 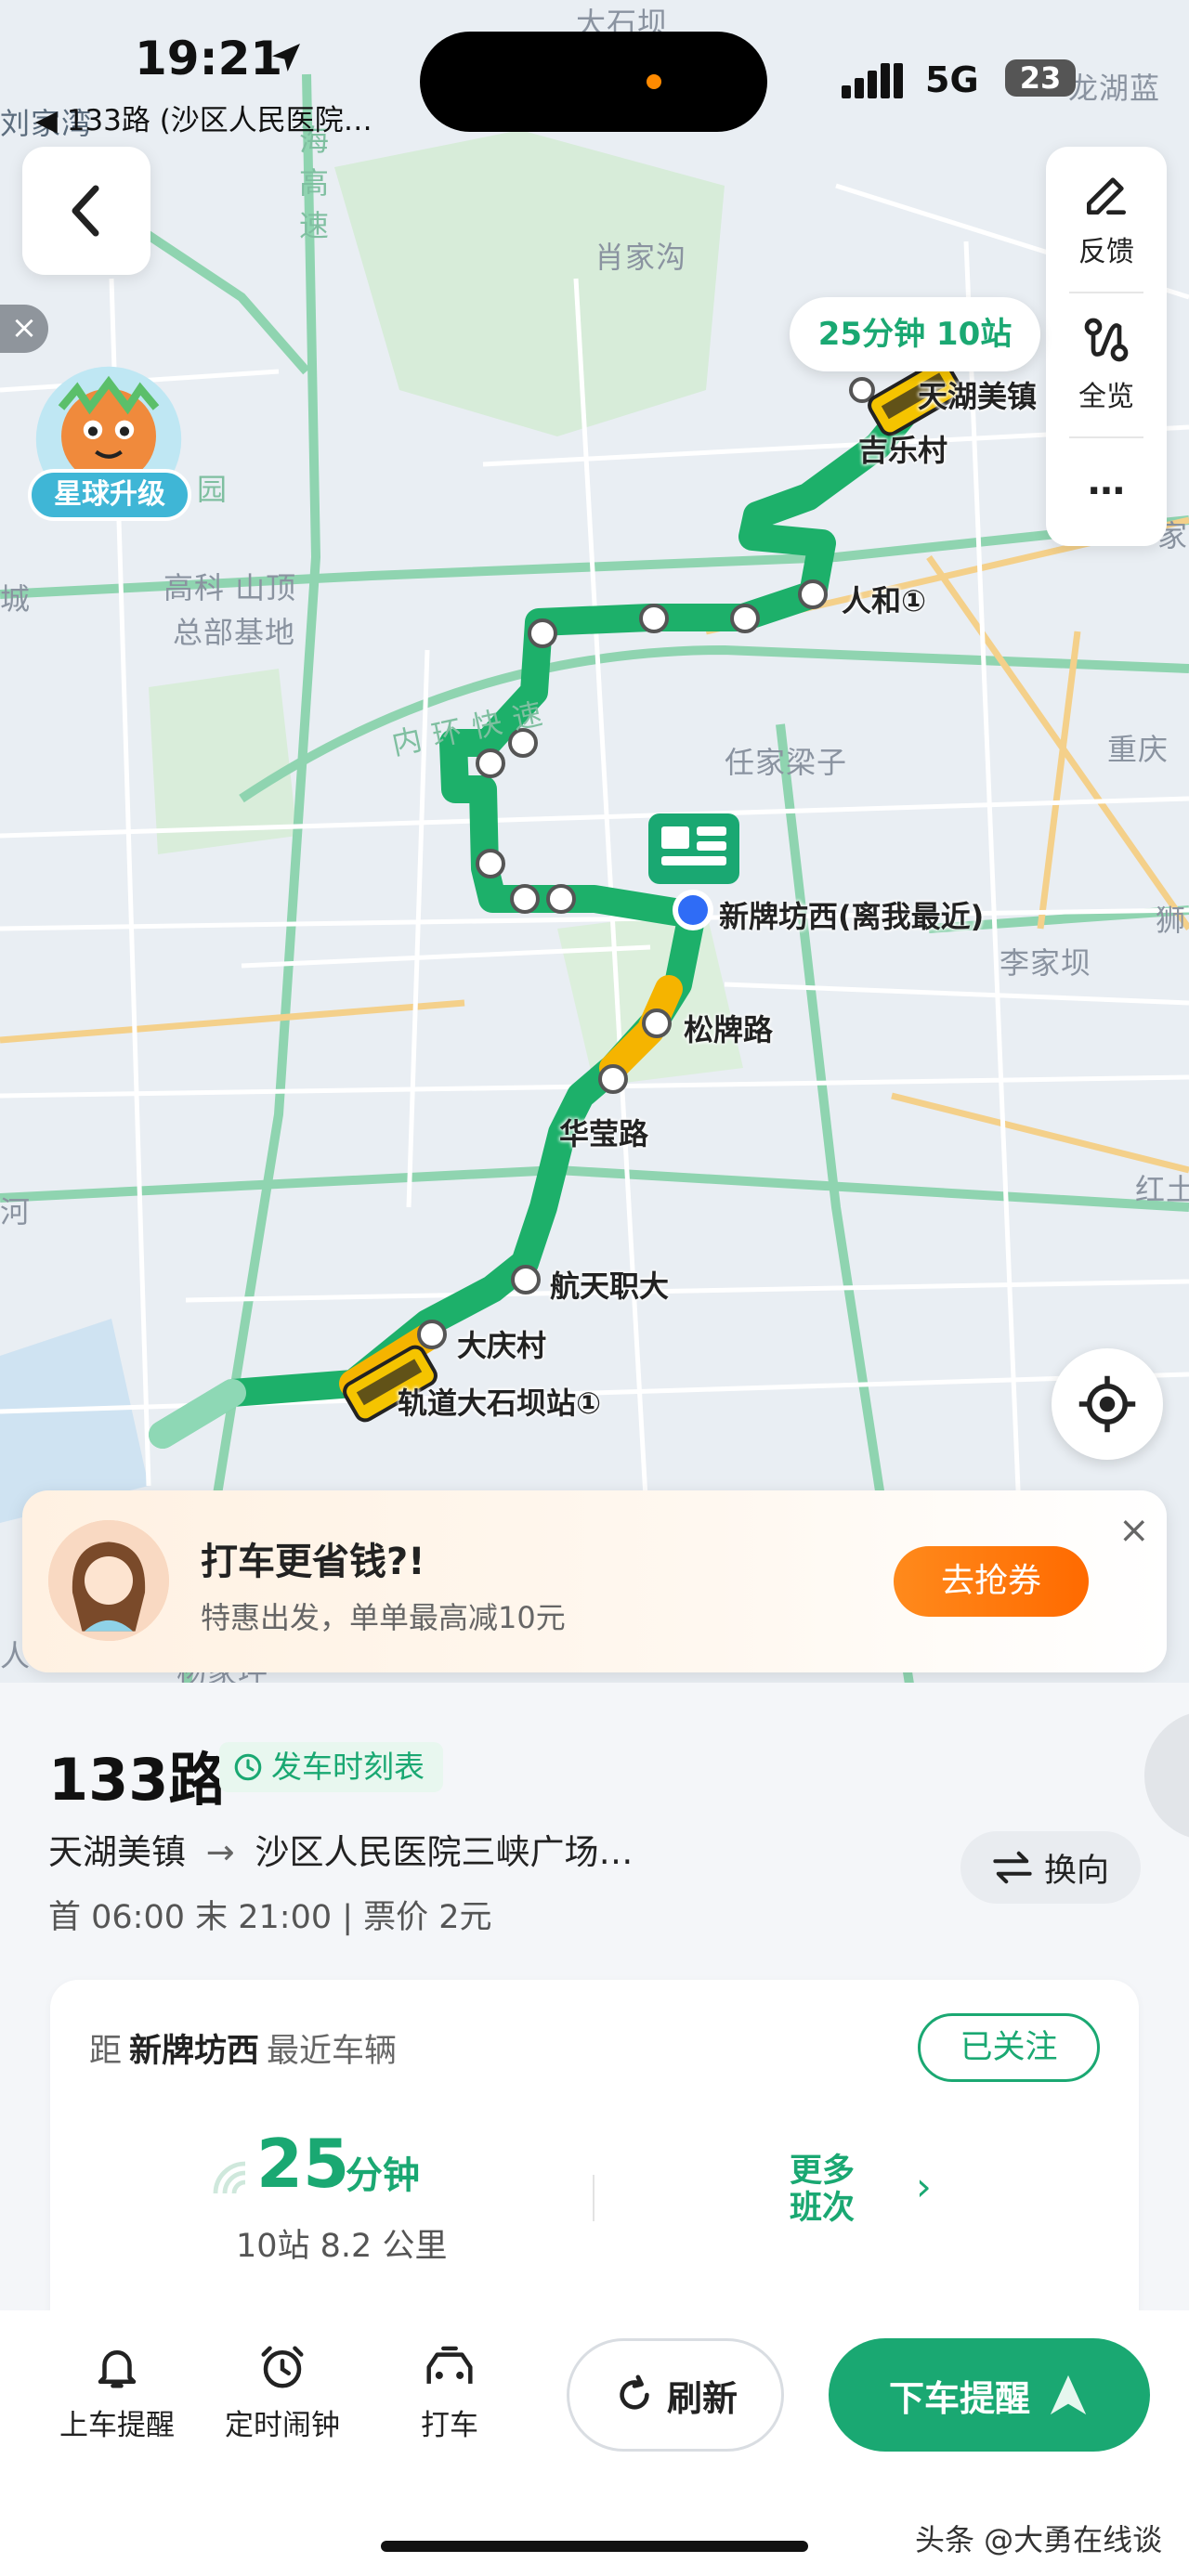 I want to click on stop-label: 航天职大, so click(x=609, y=1284).